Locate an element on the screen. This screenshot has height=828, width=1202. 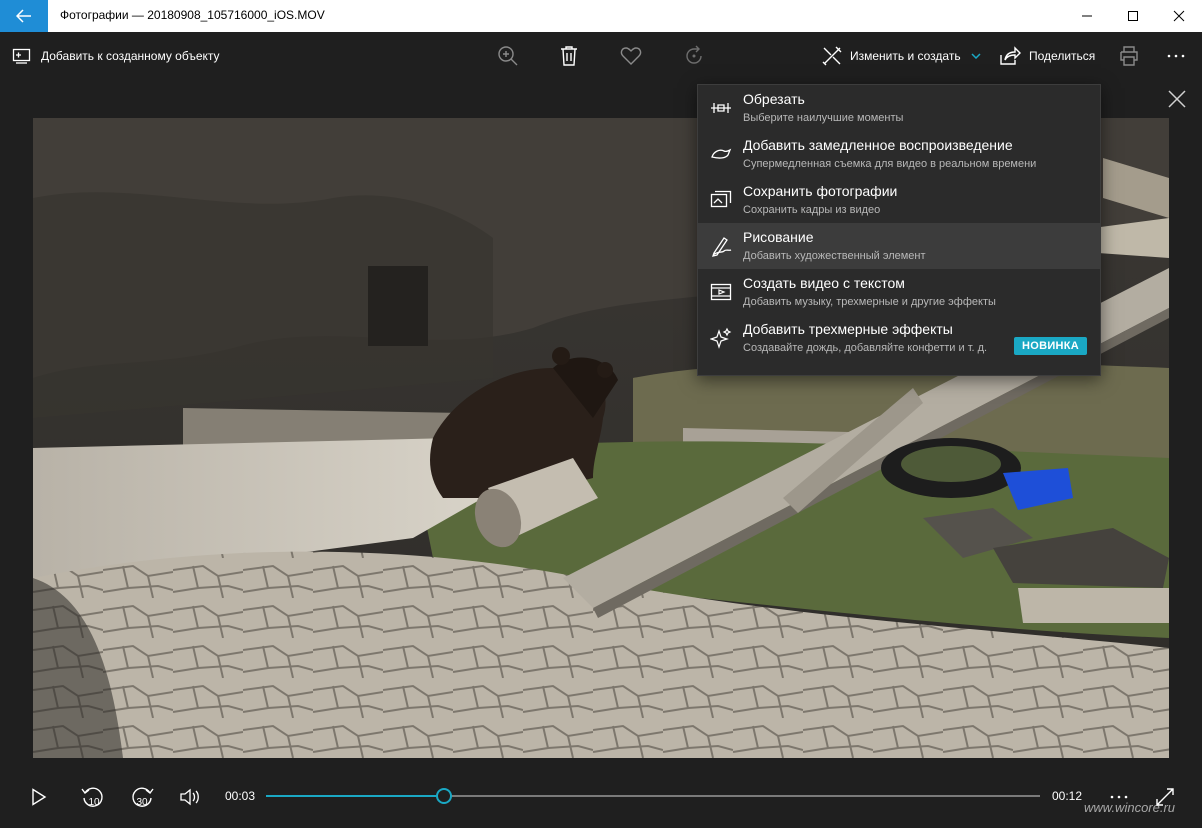
edit-create-icon is located at coordinates (832, 56).